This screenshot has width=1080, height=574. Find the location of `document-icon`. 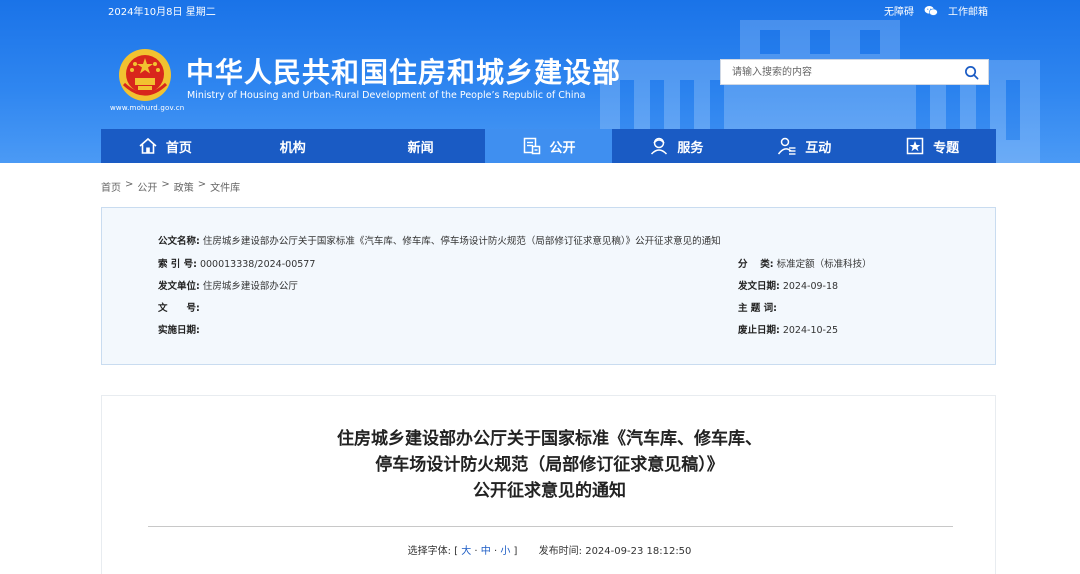

document-icon is located at coordinates (531, 146).